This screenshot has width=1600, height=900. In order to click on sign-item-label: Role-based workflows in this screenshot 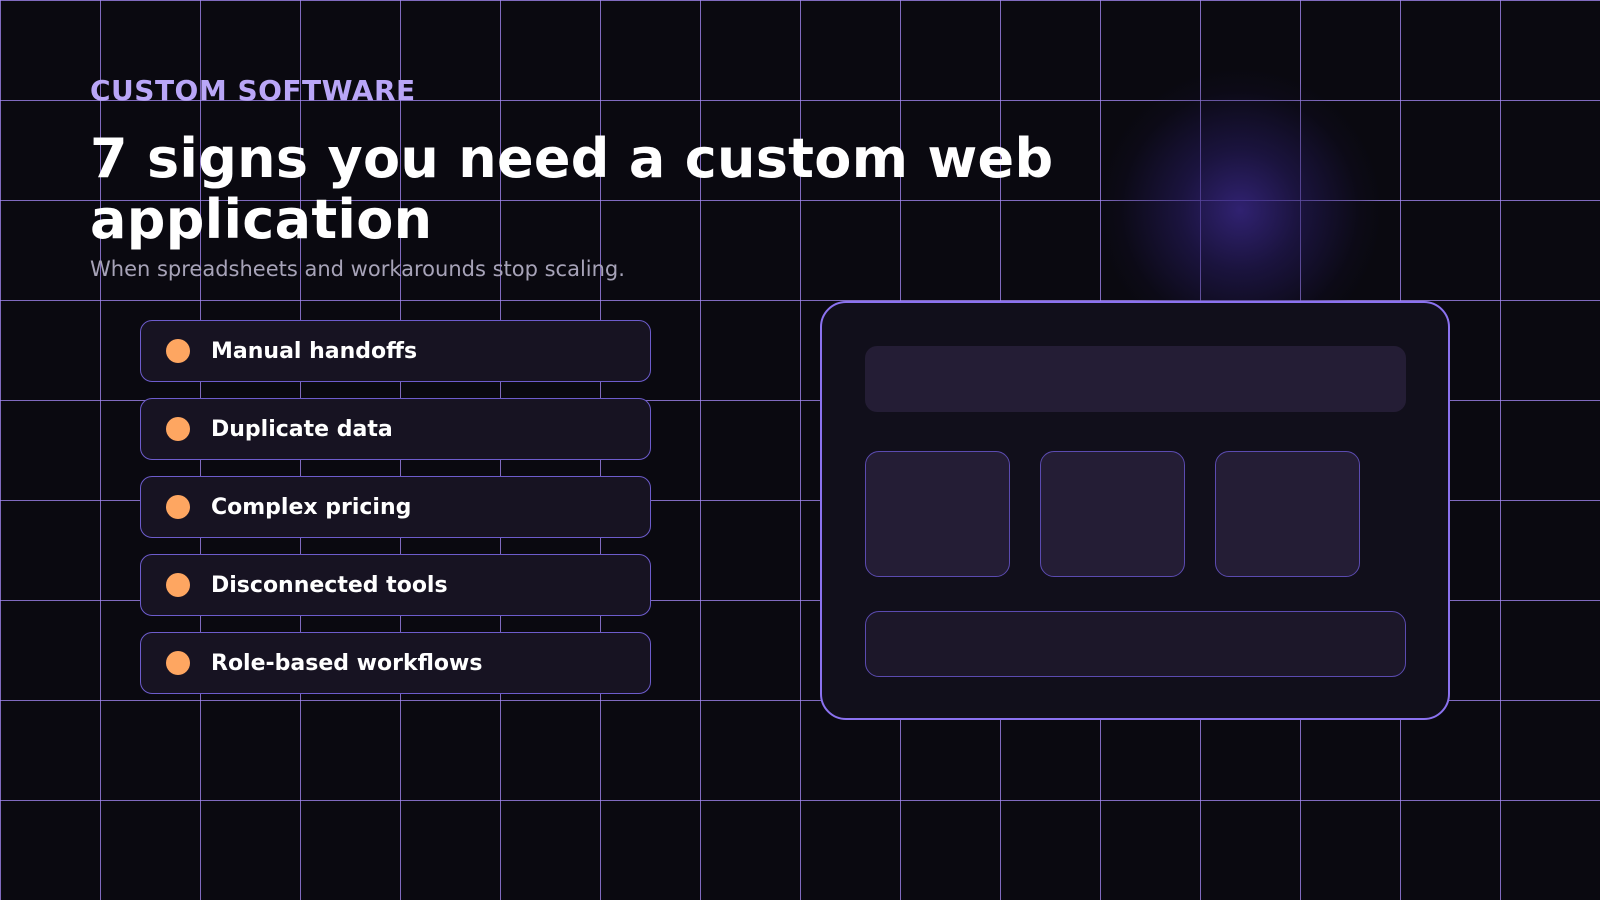, I will do `click(347, 663)`.